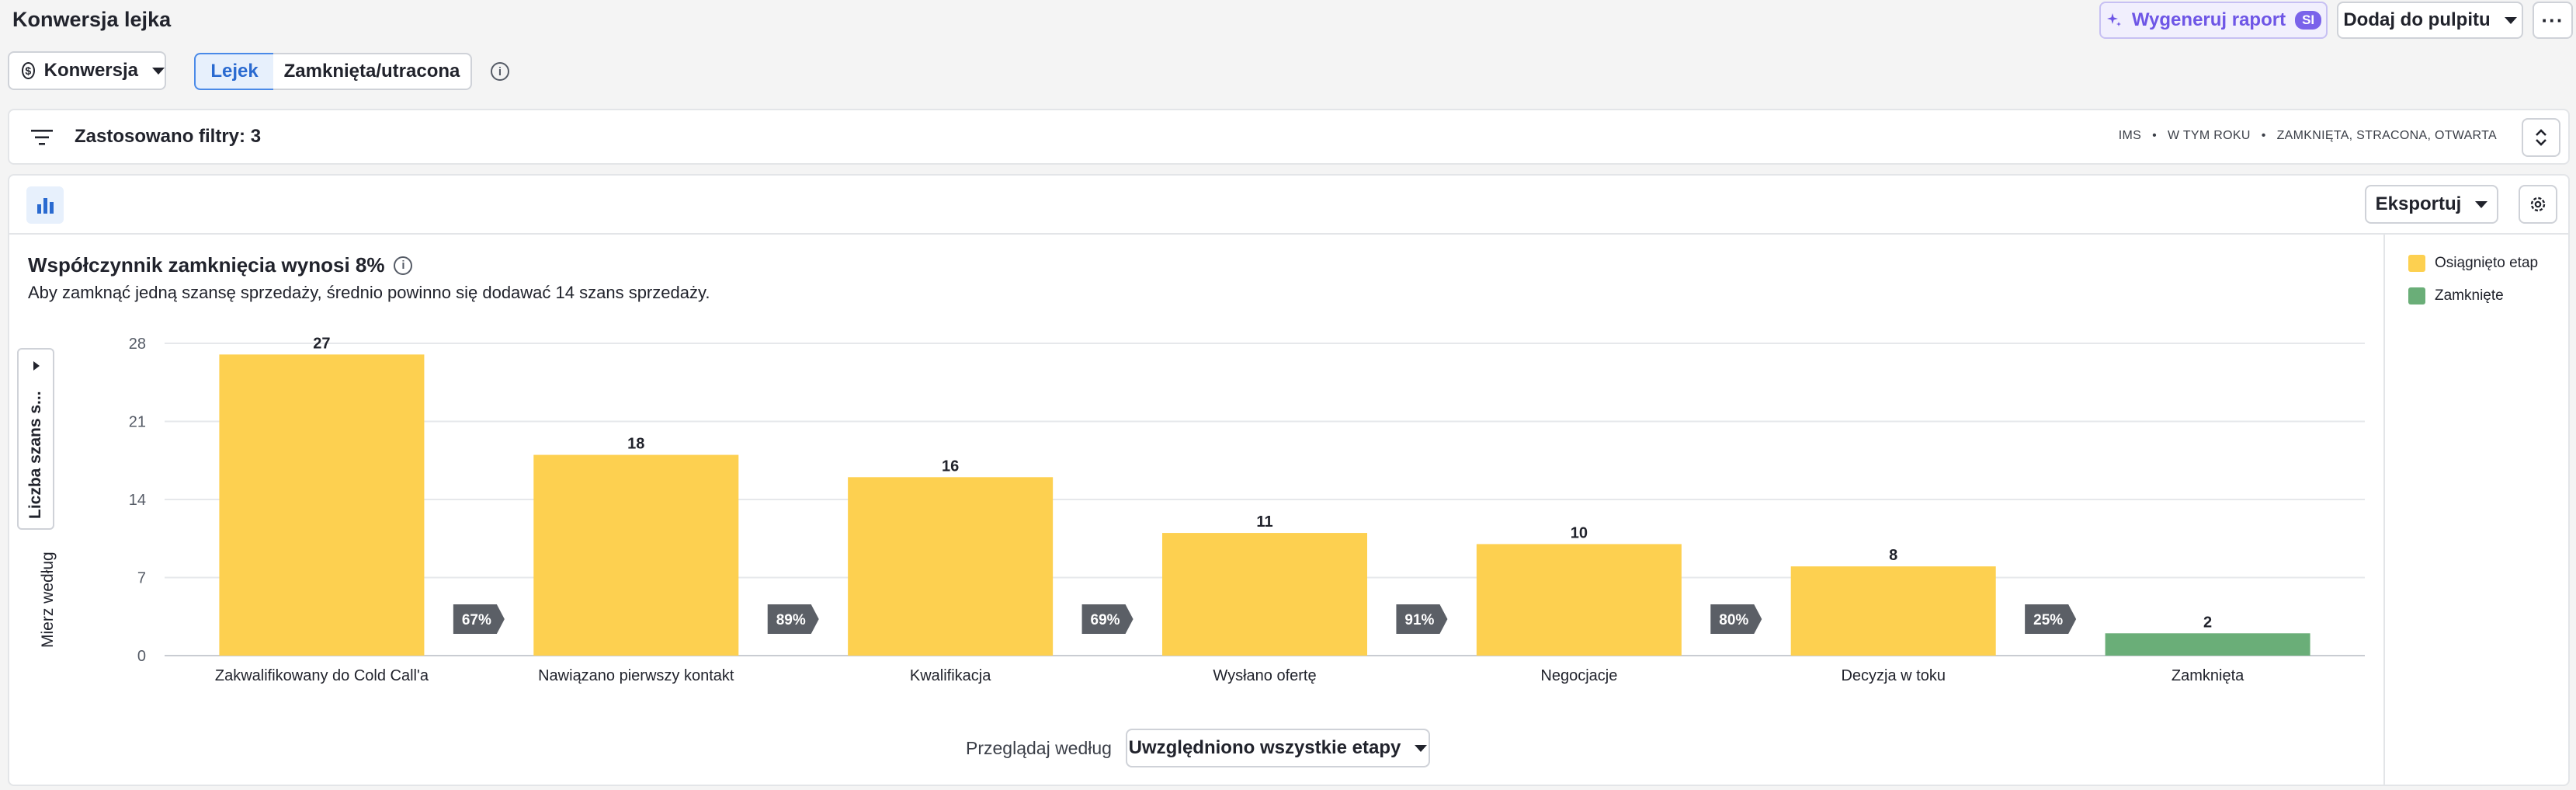 The image size is (2576, 790). I want to click on x-category-label: Kwalifikacja, so click(950, 675).